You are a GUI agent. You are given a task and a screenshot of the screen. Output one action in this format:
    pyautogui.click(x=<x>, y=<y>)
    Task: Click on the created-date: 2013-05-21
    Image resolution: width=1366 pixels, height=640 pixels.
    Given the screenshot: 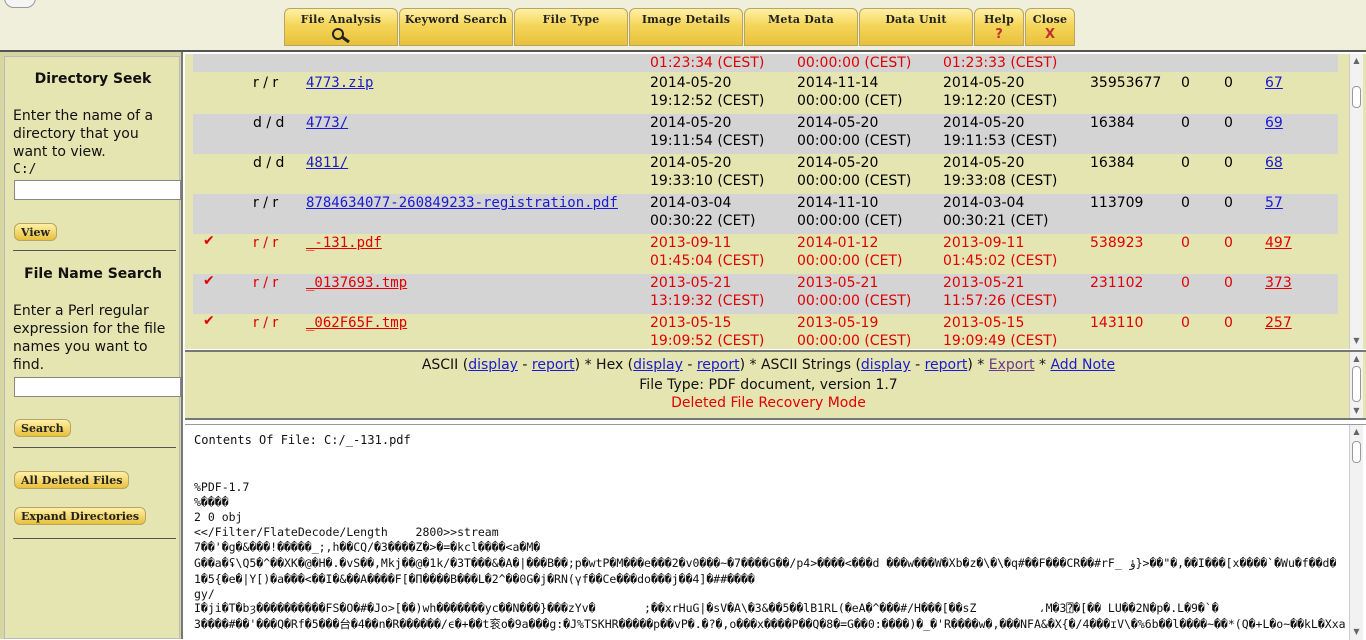 What is the action you would take?
    pyautogui.click(x=984, y=283)
    